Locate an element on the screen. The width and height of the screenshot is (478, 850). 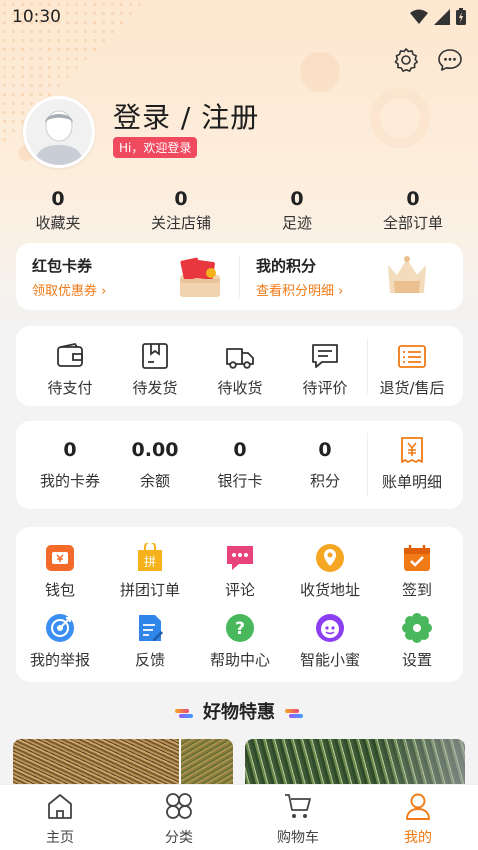
tool-check-in: 签到 is located at coordinates (417, 571).